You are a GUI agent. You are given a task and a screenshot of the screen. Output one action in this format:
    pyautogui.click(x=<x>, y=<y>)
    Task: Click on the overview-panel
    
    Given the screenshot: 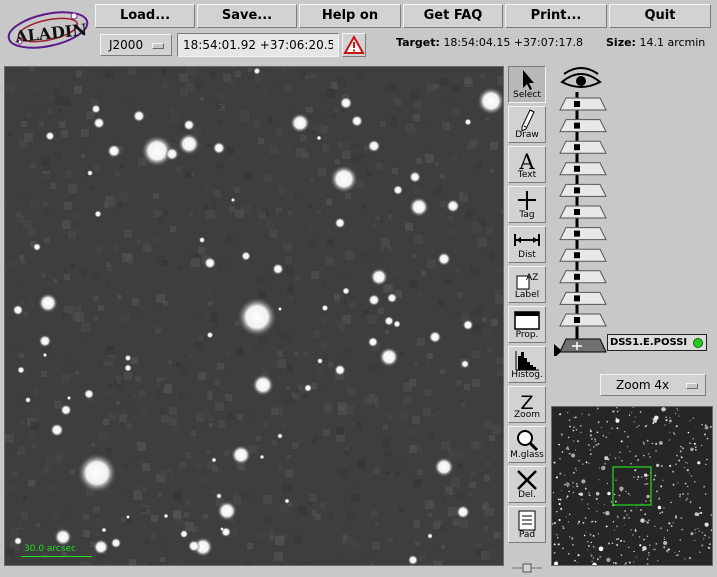 What is the action you would take?
    pyautogui.click(x=632, y=486)
    